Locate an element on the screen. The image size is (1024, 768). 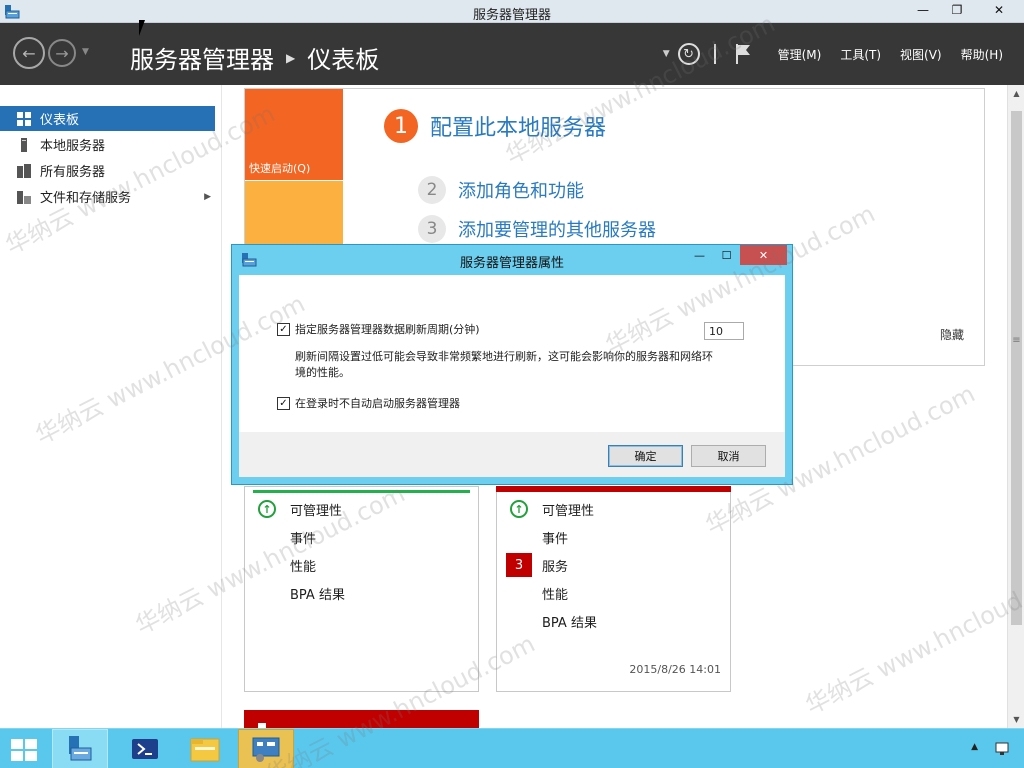
taskbar-server-manager is located at coordinates (80, 748).